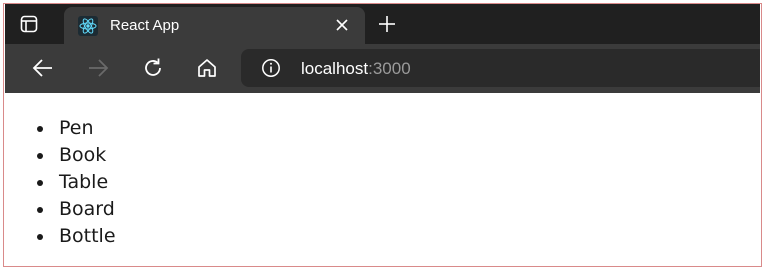 This screenshot has width=767, height=271. I want to click on new-tab-button, so click(387, 24).